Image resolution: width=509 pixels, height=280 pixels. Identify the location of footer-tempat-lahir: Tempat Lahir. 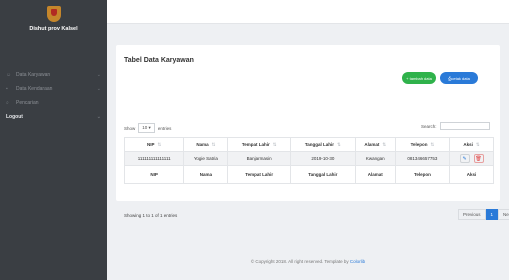
(259, 174).